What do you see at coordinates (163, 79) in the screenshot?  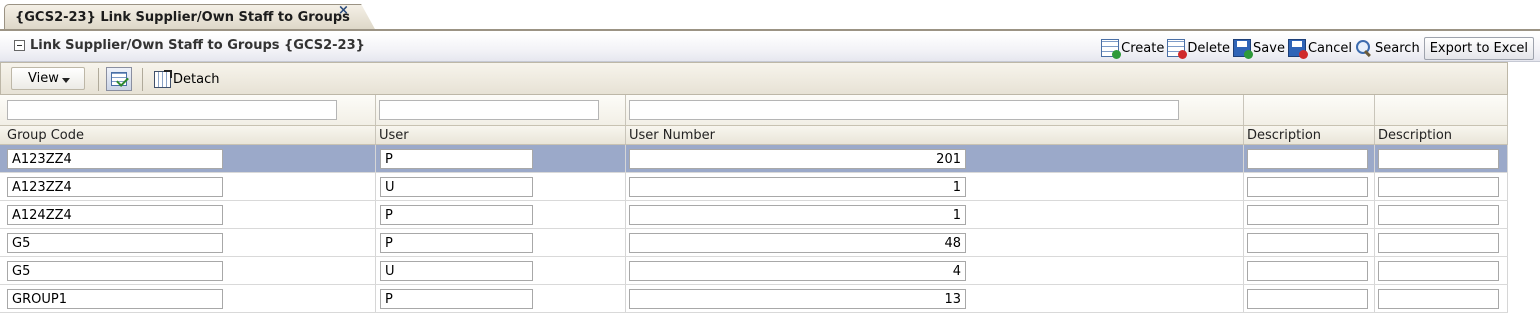 I see `detach-icon` at bounding box center [163, 79].